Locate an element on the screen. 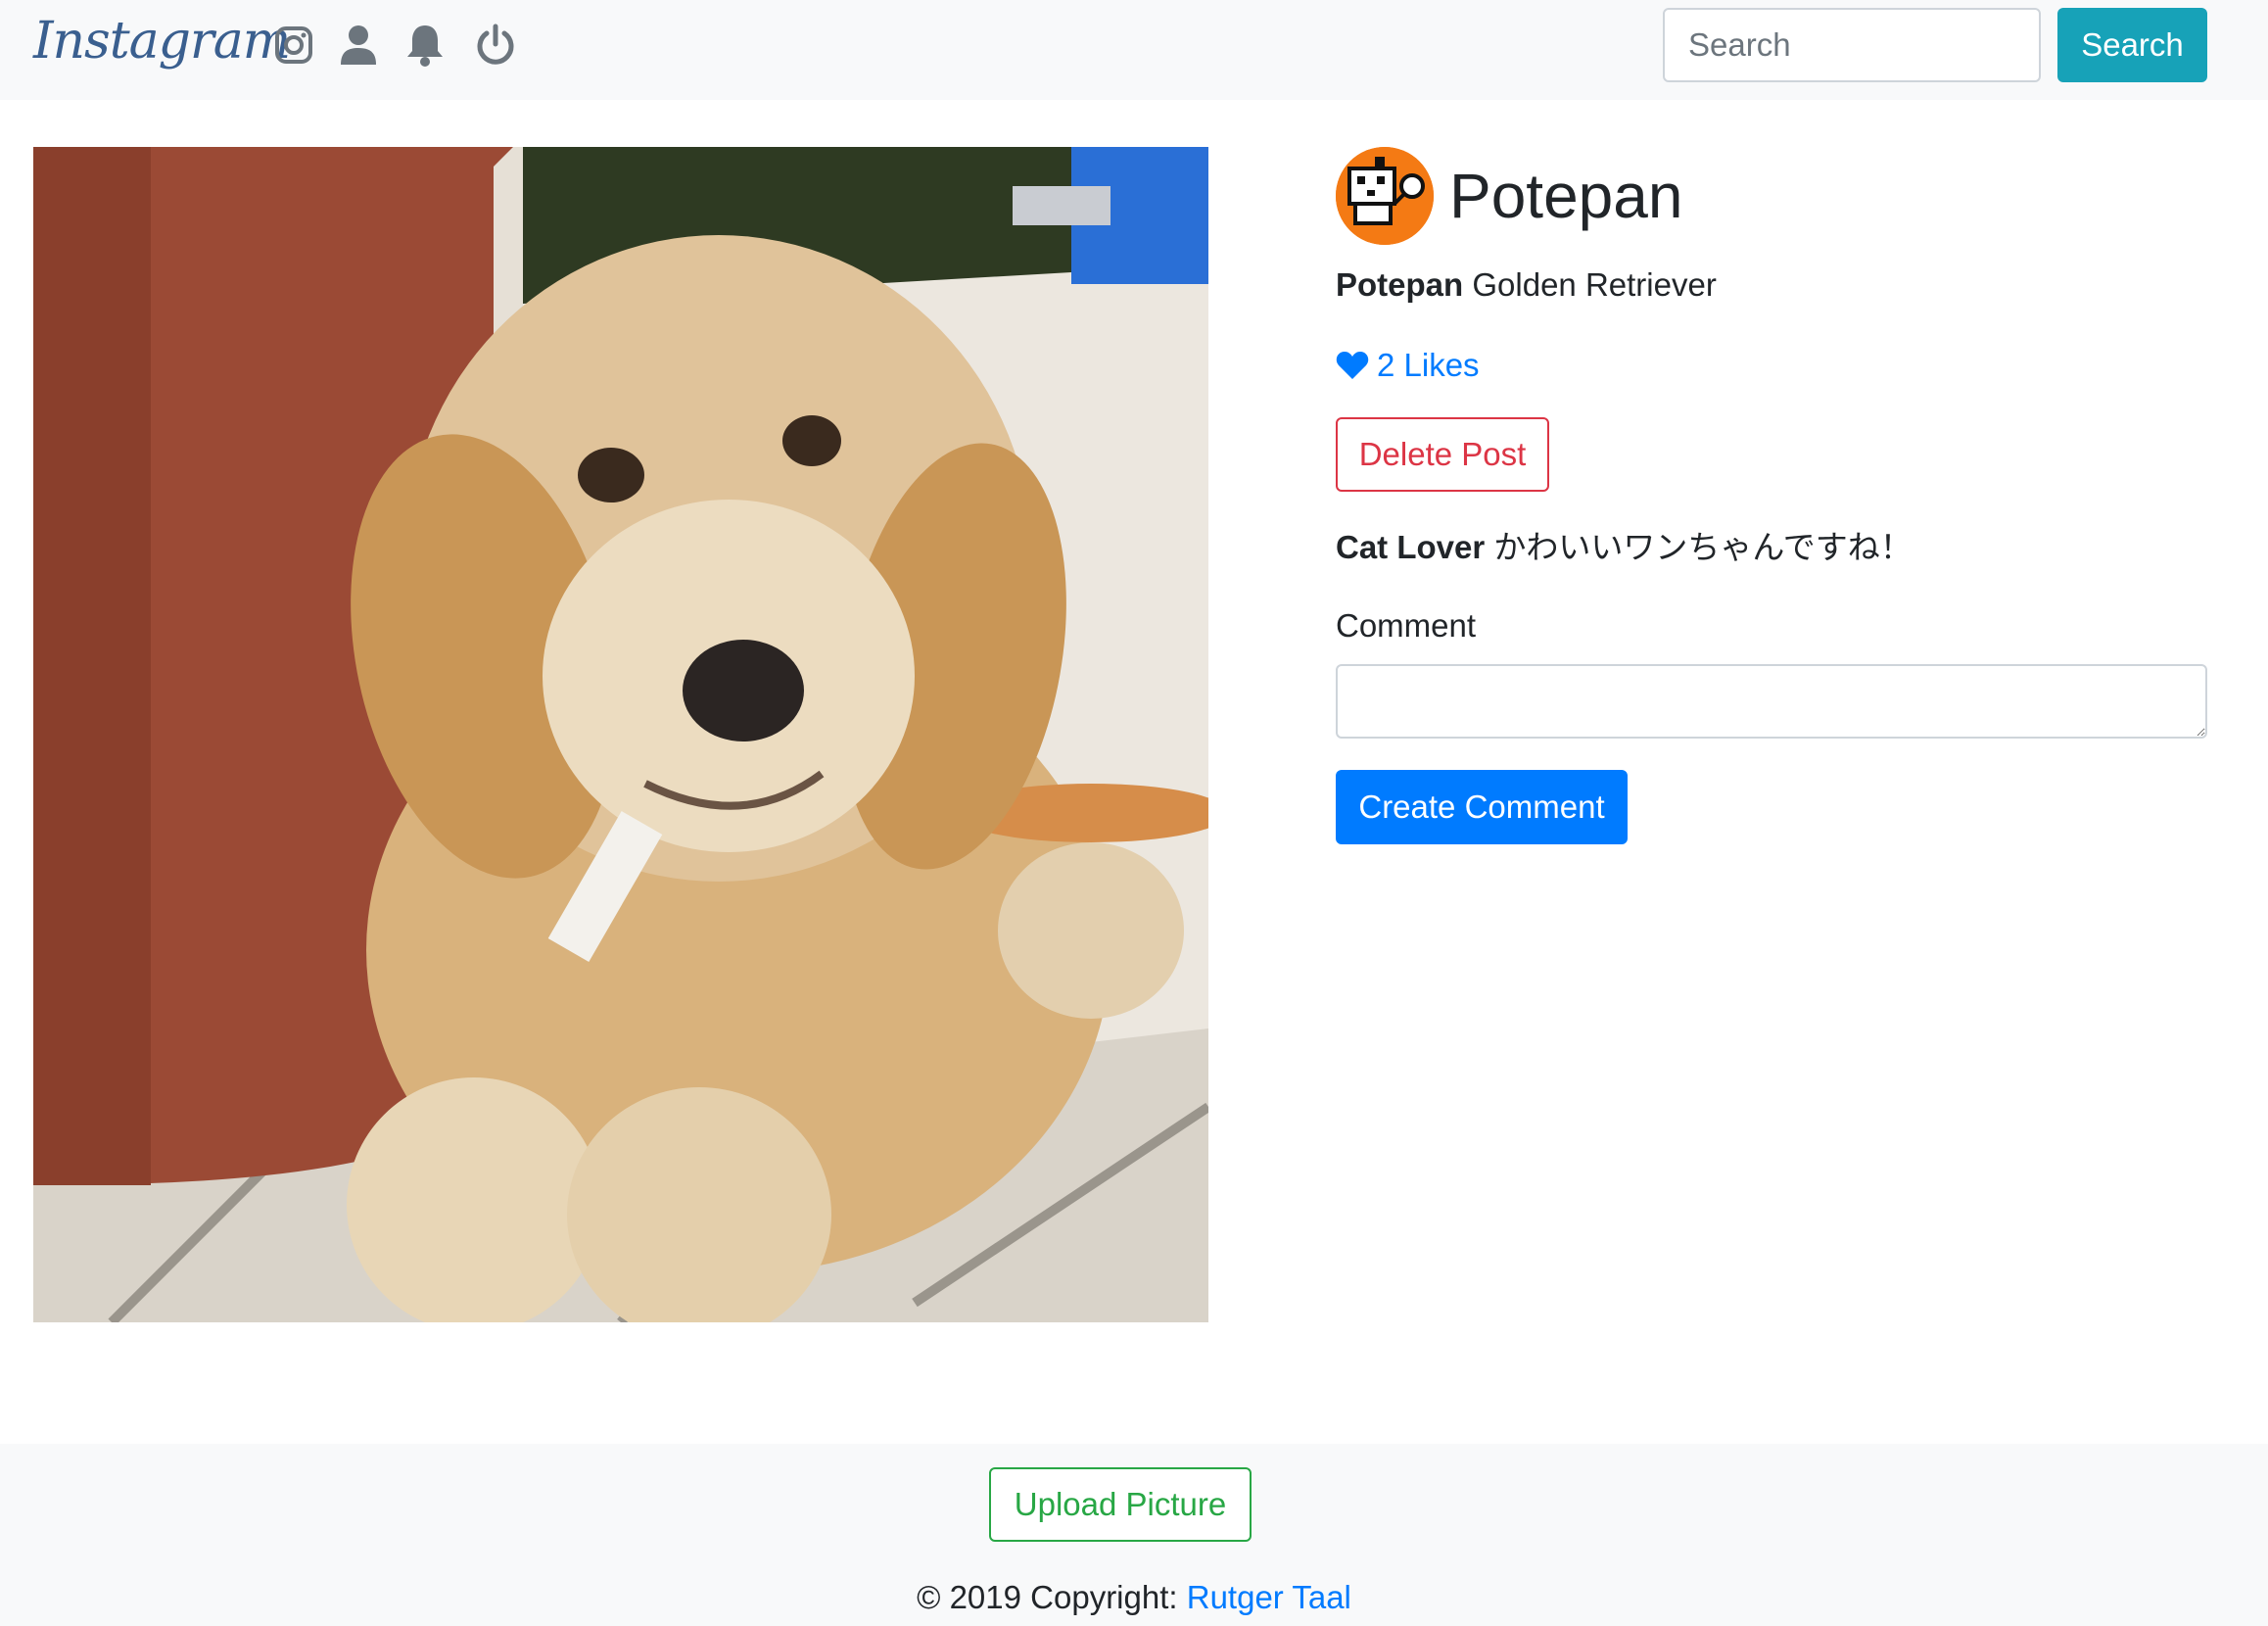  delete-post-button: Delete Post is located at coordinates (1442, 454).